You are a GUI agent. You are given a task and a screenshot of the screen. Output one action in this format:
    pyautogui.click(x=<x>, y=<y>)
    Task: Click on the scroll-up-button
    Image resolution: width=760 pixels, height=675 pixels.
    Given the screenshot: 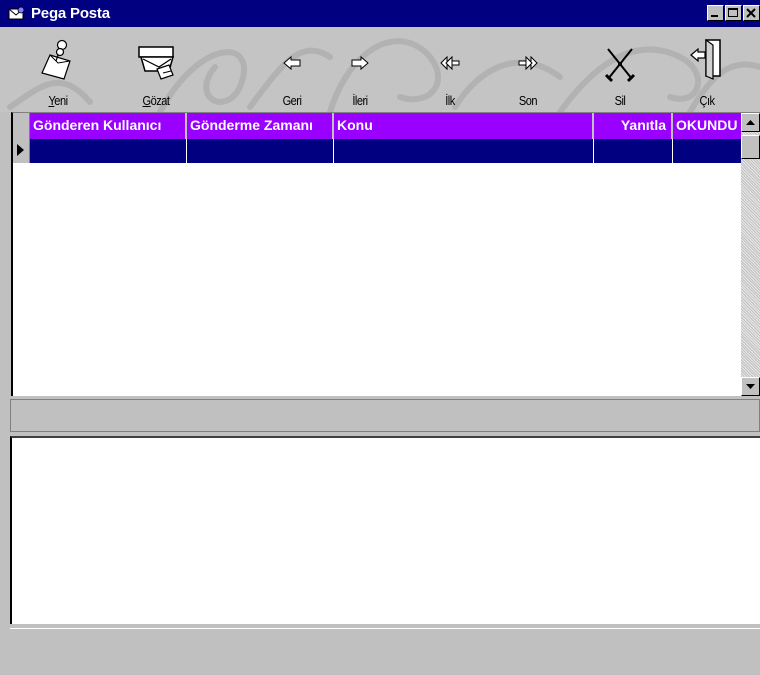 What is the action you would take?
    pyautogui.click(x=750, y=122)
    